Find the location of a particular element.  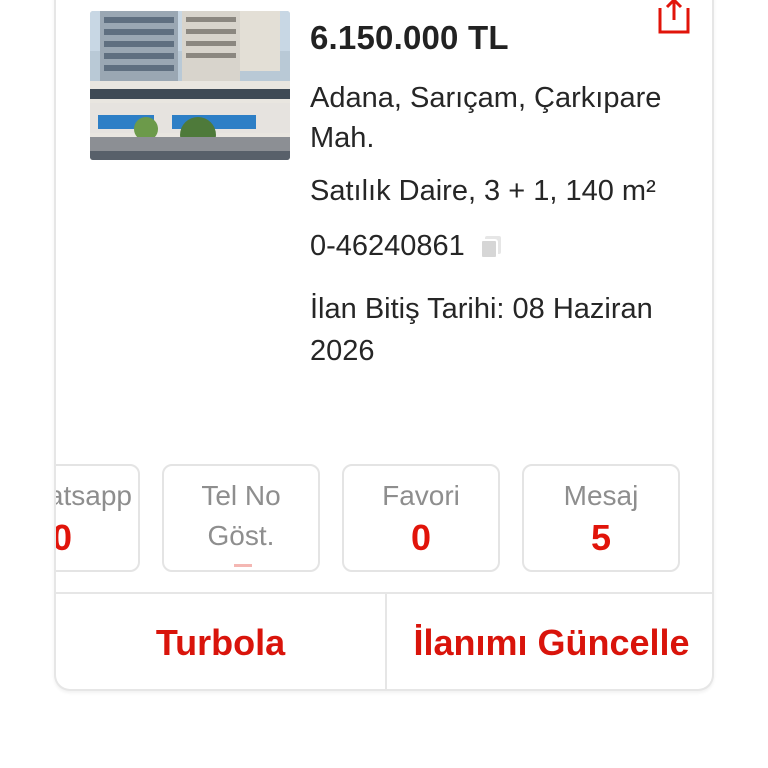

listing-id: 0-46240861 is located at coordinates (387, 246).